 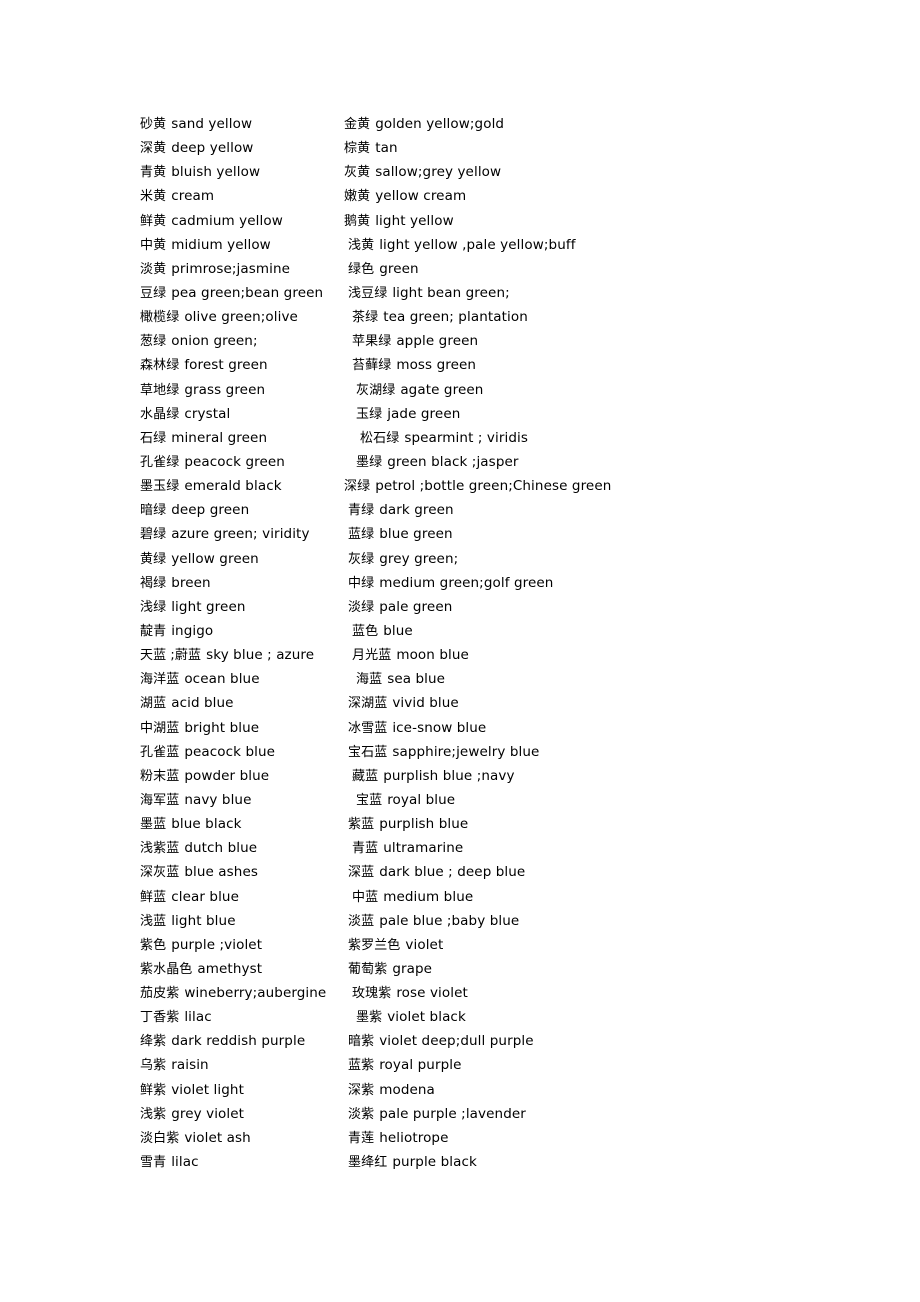 What do you see at coordinates (555, 390) in the screenshot?
I see `glossary-entry-right: 灰湖绿 agate green` at bounding box center [555, 390].